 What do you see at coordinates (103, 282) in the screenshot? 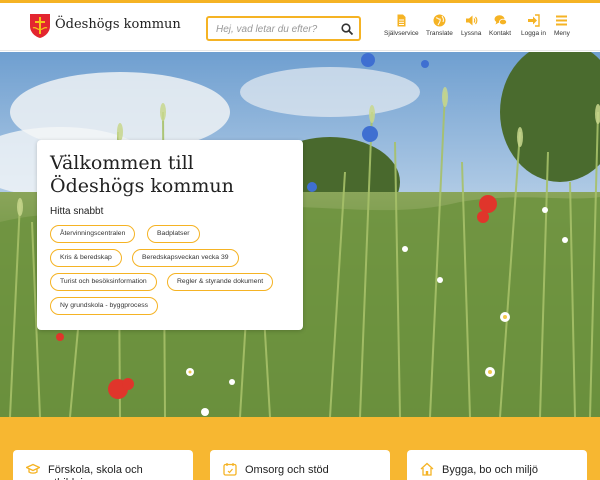
I see `chip-turist-besoksinformation: Turist och besöksinformation` at bounding box center [103, 282].